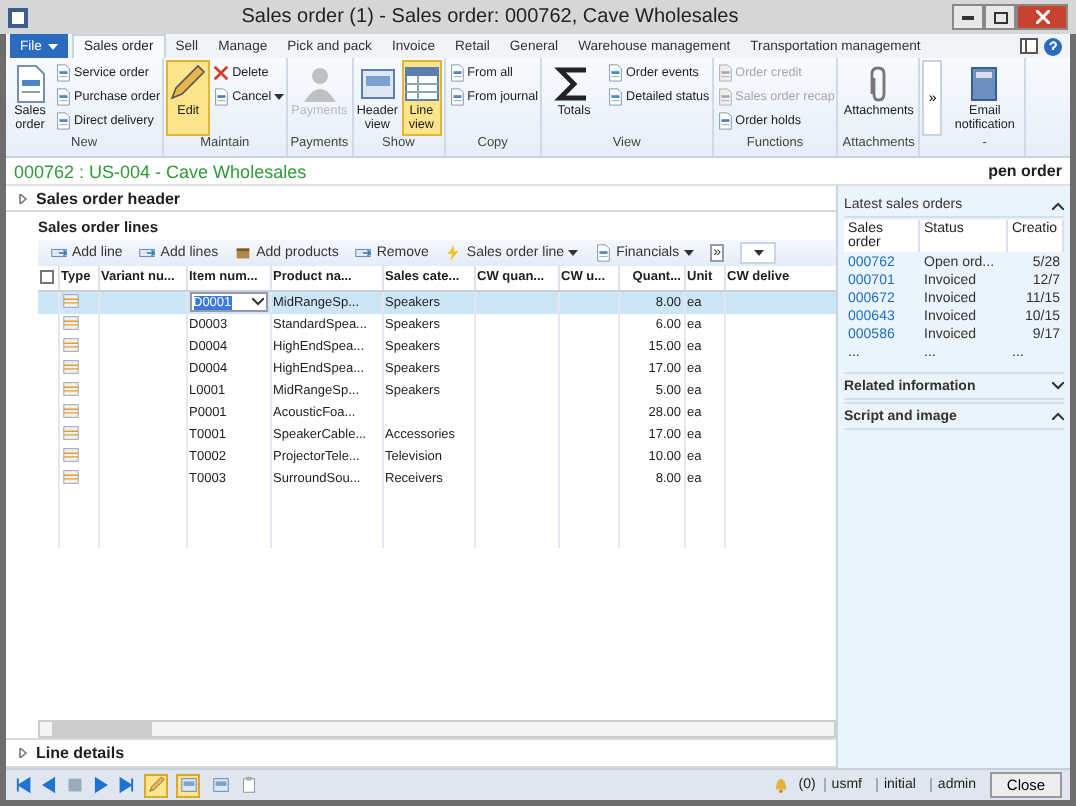  Describe the element at coordinates (127, 785) in the screenshot. I see `last-record-icon` at that location.